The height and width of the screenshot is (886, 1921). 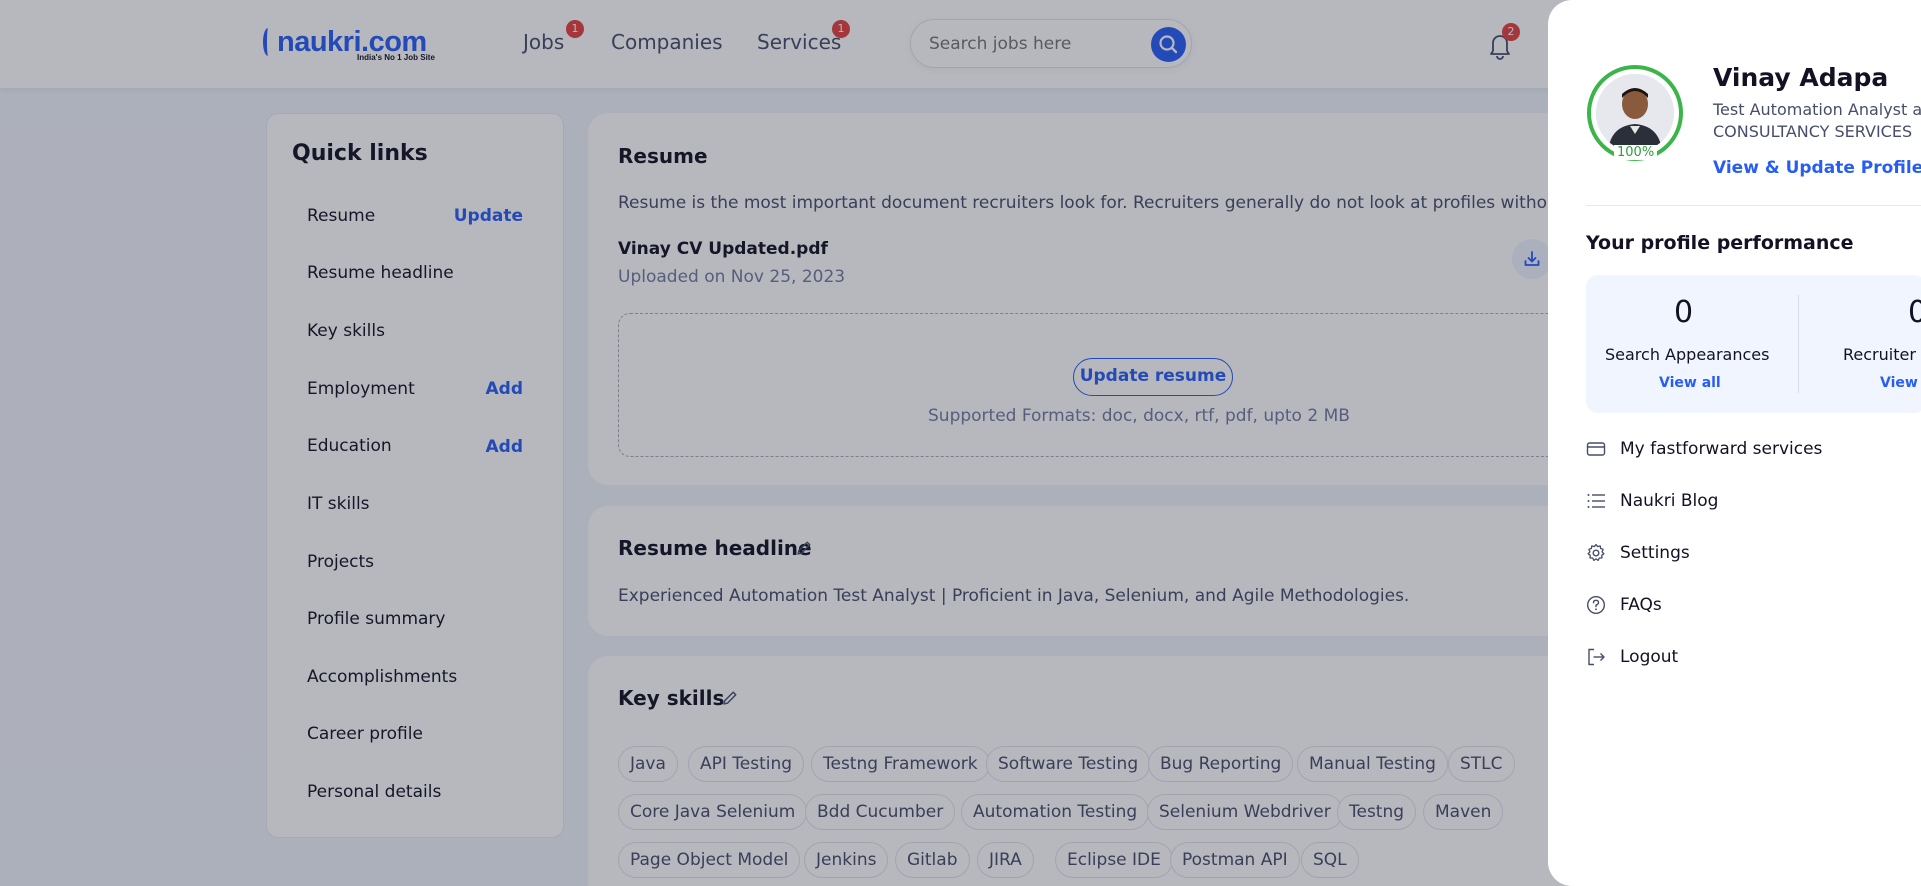 What do you see at coordinates (1817, 168) in the screenshot?
I see `view-update-profile-link: View & Update Profile` at bounding box center [1817, 168].